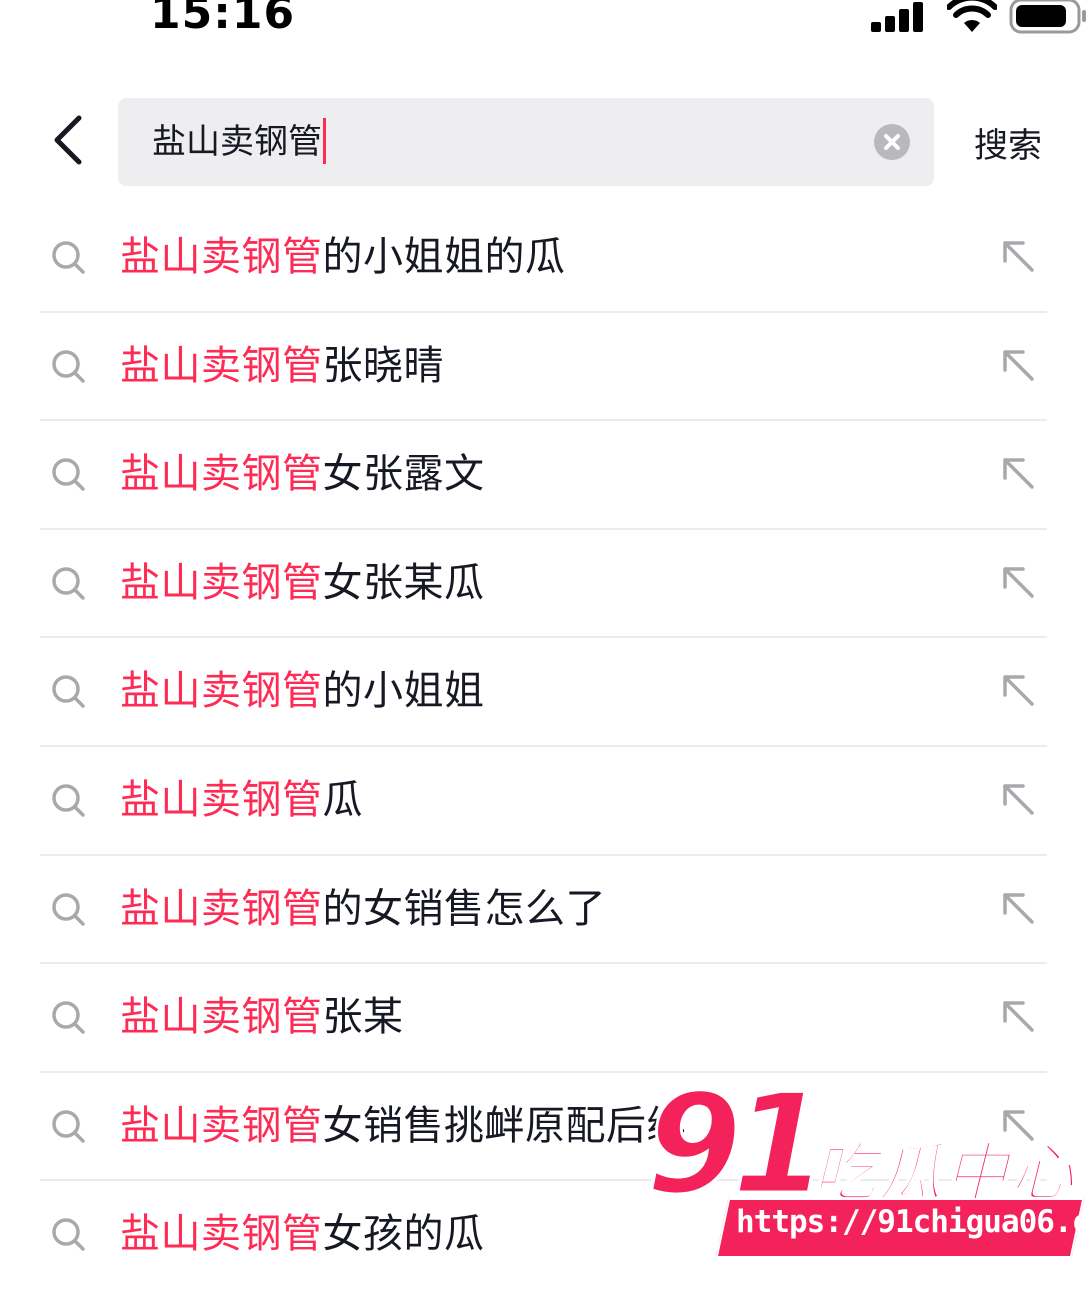 Image resolution: width=1087 pixels, height=1290 pixels. What do you see at coordinates (403, 582) in the screenshot?
I see `suggestion-rest: 女张某瓜` at bounding box center [403, 582].